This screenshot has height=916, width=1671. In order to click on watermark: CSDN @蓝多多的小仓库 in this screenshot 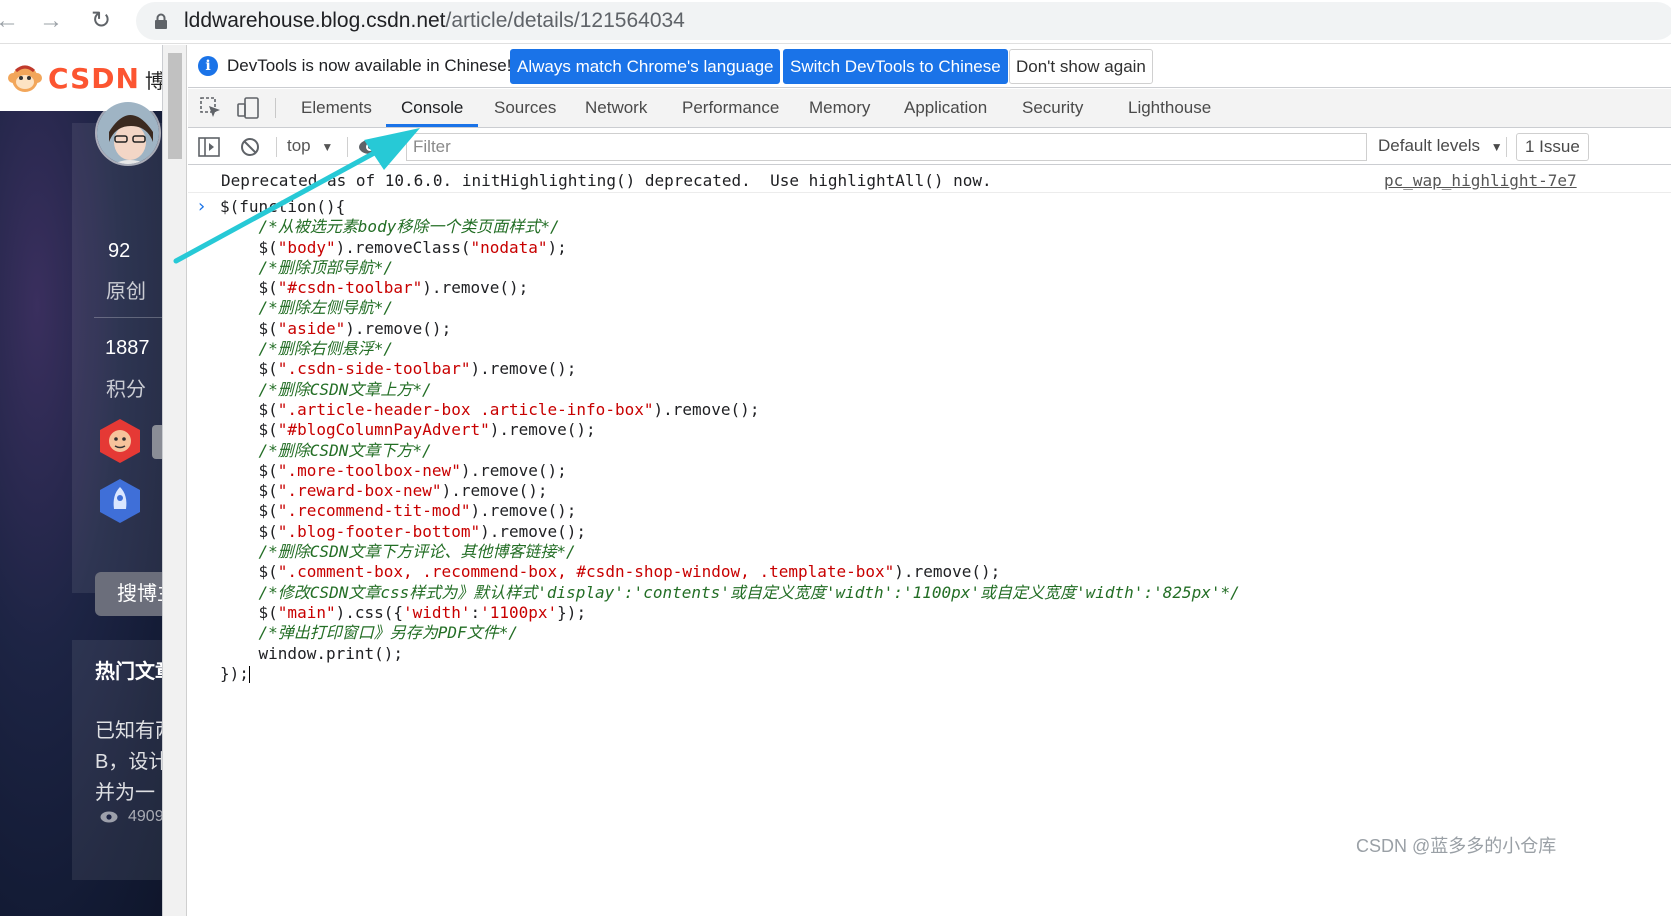, I will do `click(1456, 846)`.